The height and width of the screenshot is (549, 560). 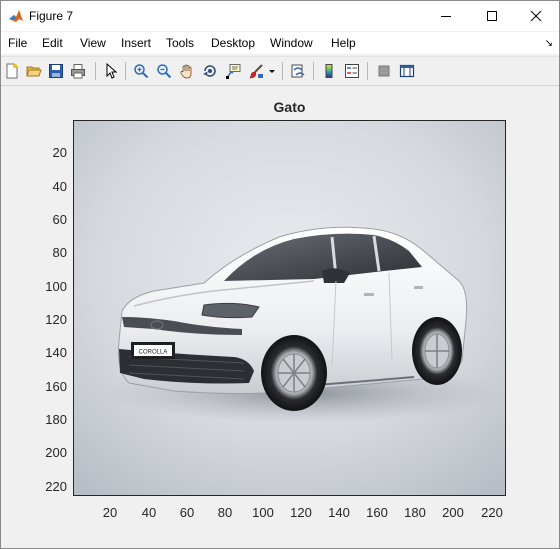 What do you see at coordinates (149, 512) in the screenshot?
I see `xtick-label: 40` at bounding box center [149, 512].